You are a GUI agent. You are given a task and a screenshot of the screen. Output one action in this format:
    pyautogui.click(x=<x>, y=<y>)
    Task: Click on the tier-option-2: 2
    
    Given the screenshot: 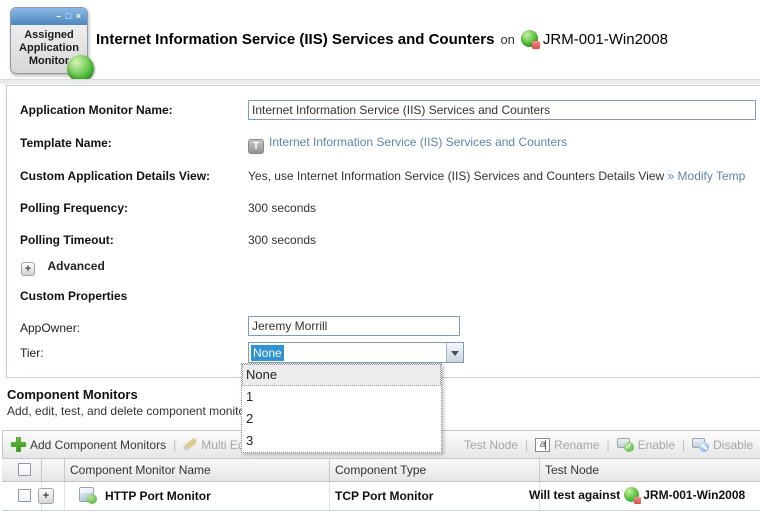 What is the action you would take?
    pyautogui.click(x=341, y=419)
    